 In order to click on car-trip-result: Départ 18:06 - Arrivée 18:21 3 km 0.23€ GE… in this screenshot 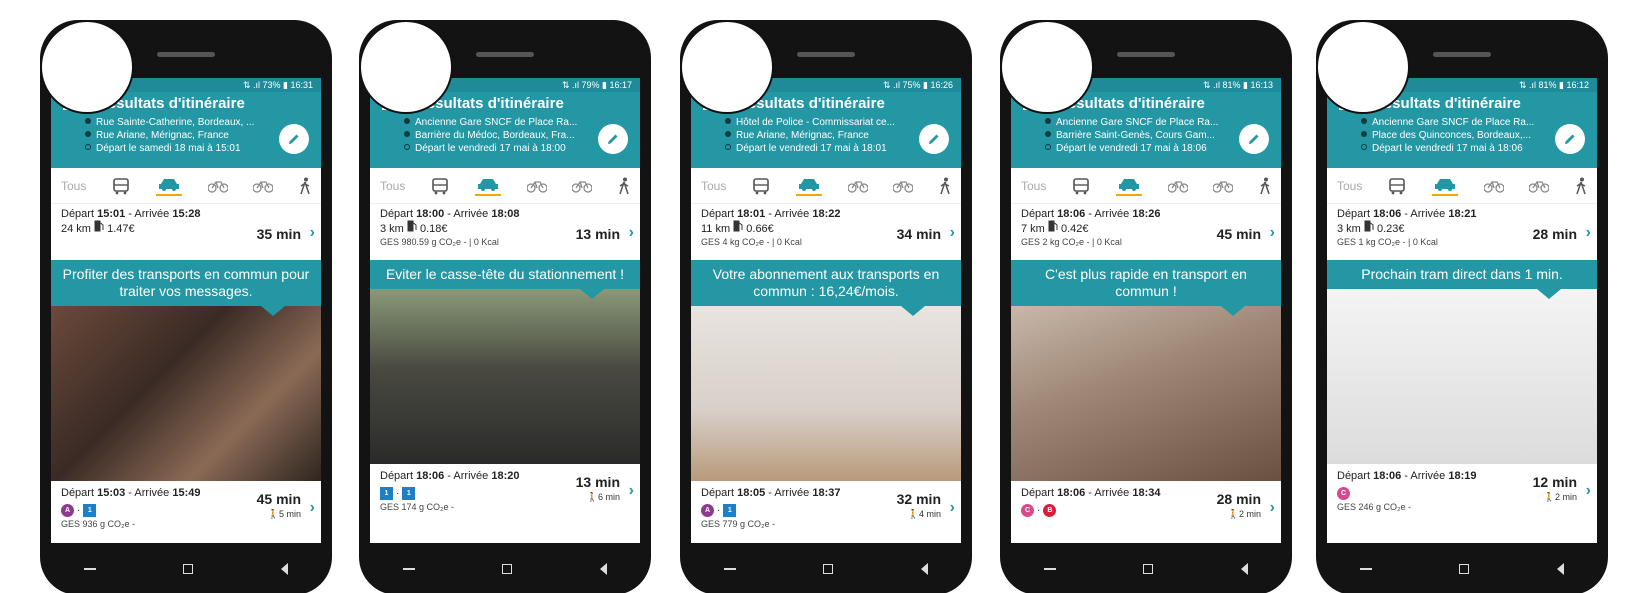, I will do `click(1462, 232)`.